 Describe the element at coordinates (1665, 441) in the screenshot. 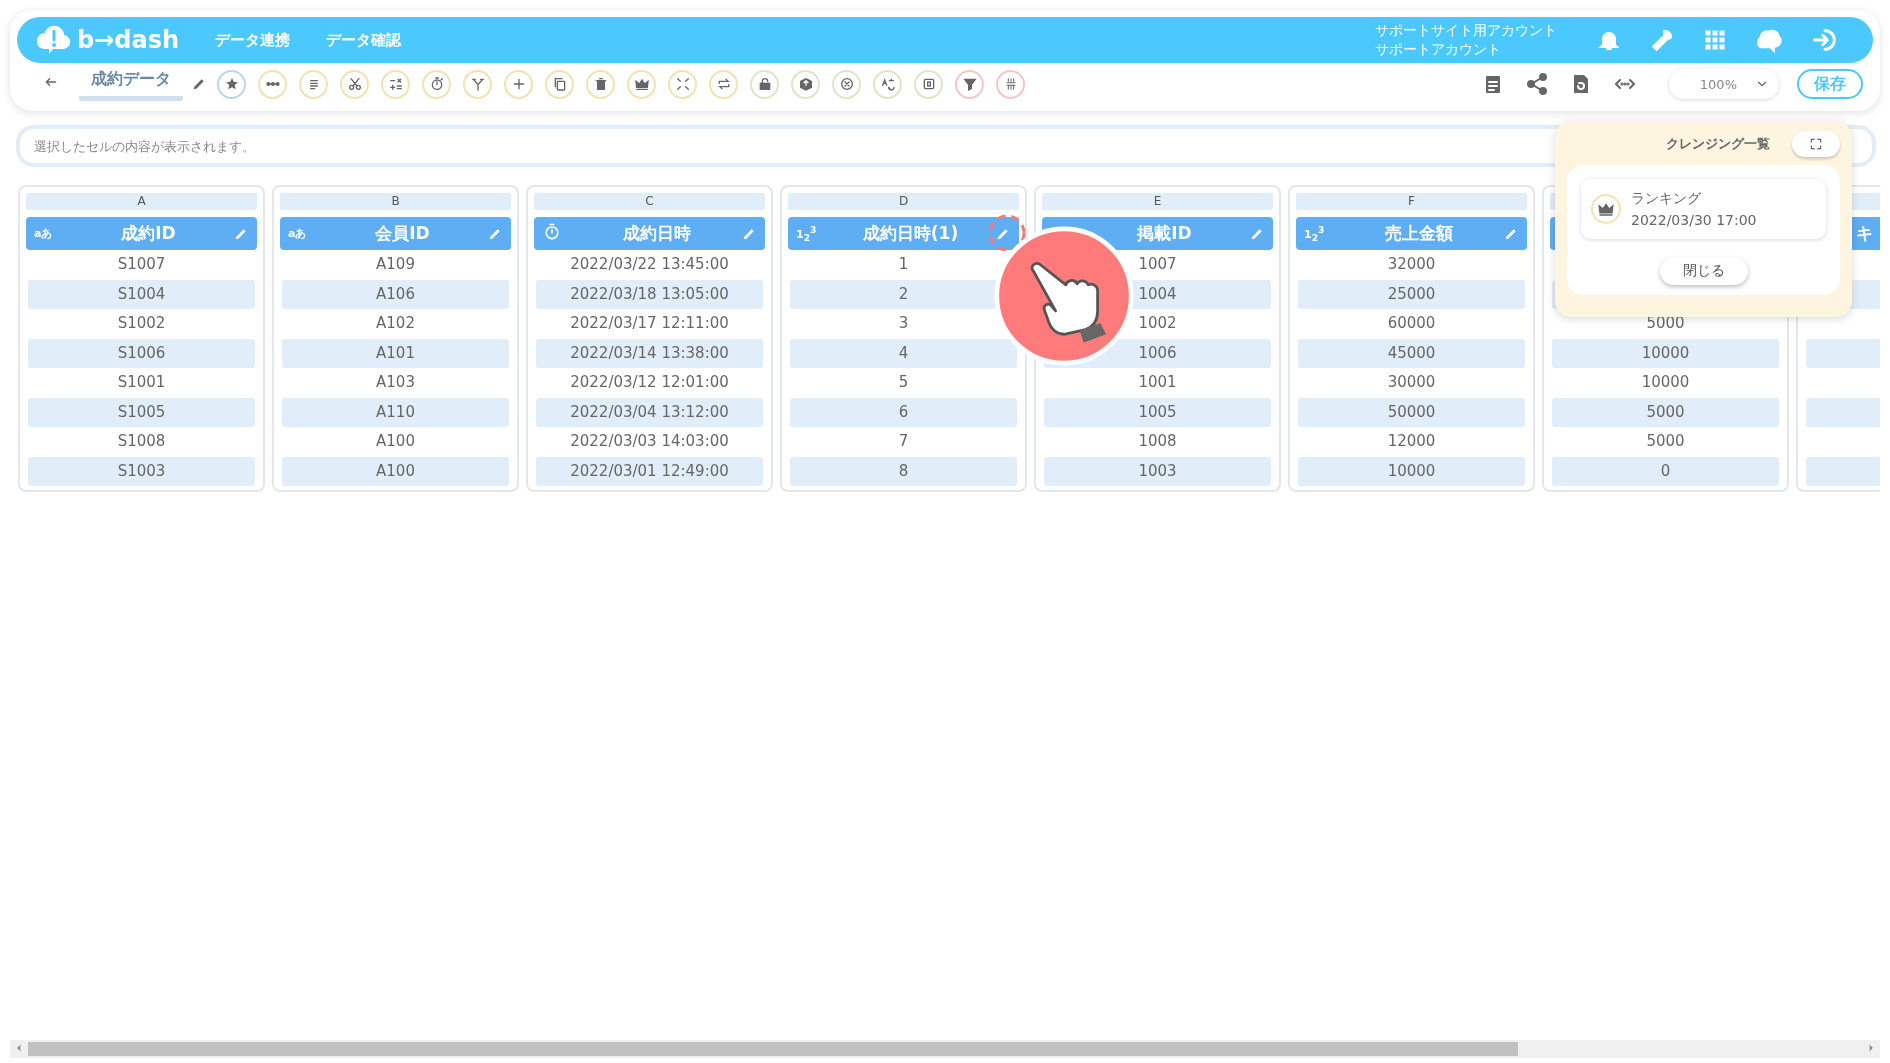

I see `table-cell-text: 5000` at that location.